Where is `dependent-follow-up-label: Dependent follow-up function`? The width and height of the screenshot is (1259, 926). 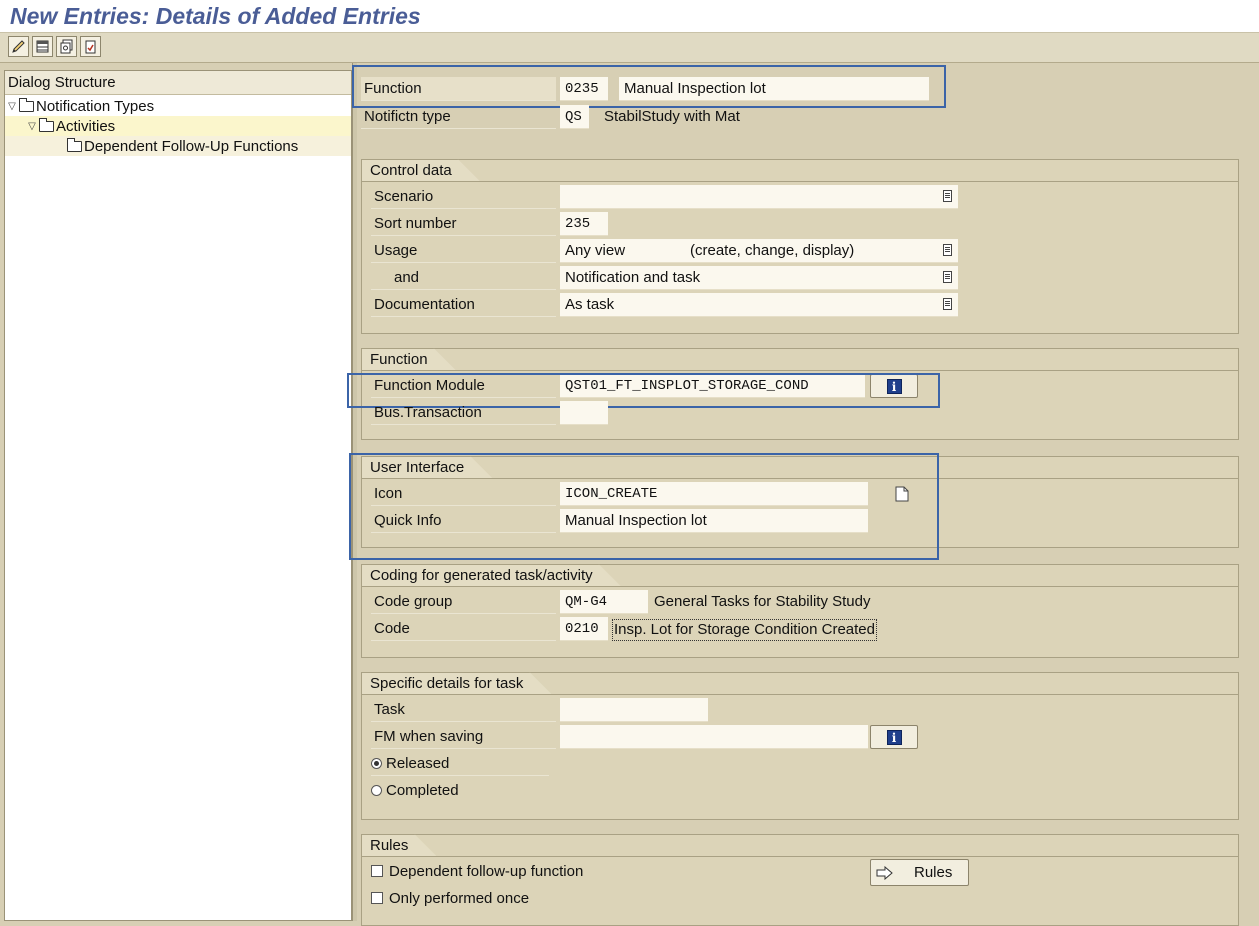 dependent-follow-up-label: Dependent follow-up function is located at coordinates (486, 871).